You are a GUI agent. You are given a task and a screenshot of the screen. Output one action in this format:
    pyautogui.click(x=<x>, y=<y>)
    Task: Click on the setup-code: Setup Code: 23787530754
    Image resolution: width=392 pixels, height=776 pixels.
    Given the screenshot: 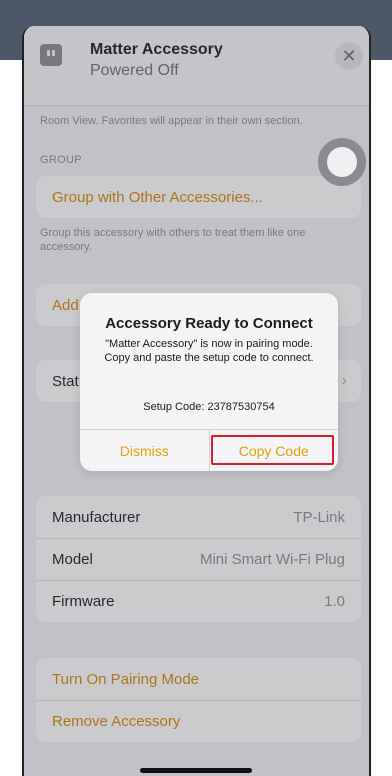 What is the action you would take?
    pyautogui.click(x=209, y=407)
    